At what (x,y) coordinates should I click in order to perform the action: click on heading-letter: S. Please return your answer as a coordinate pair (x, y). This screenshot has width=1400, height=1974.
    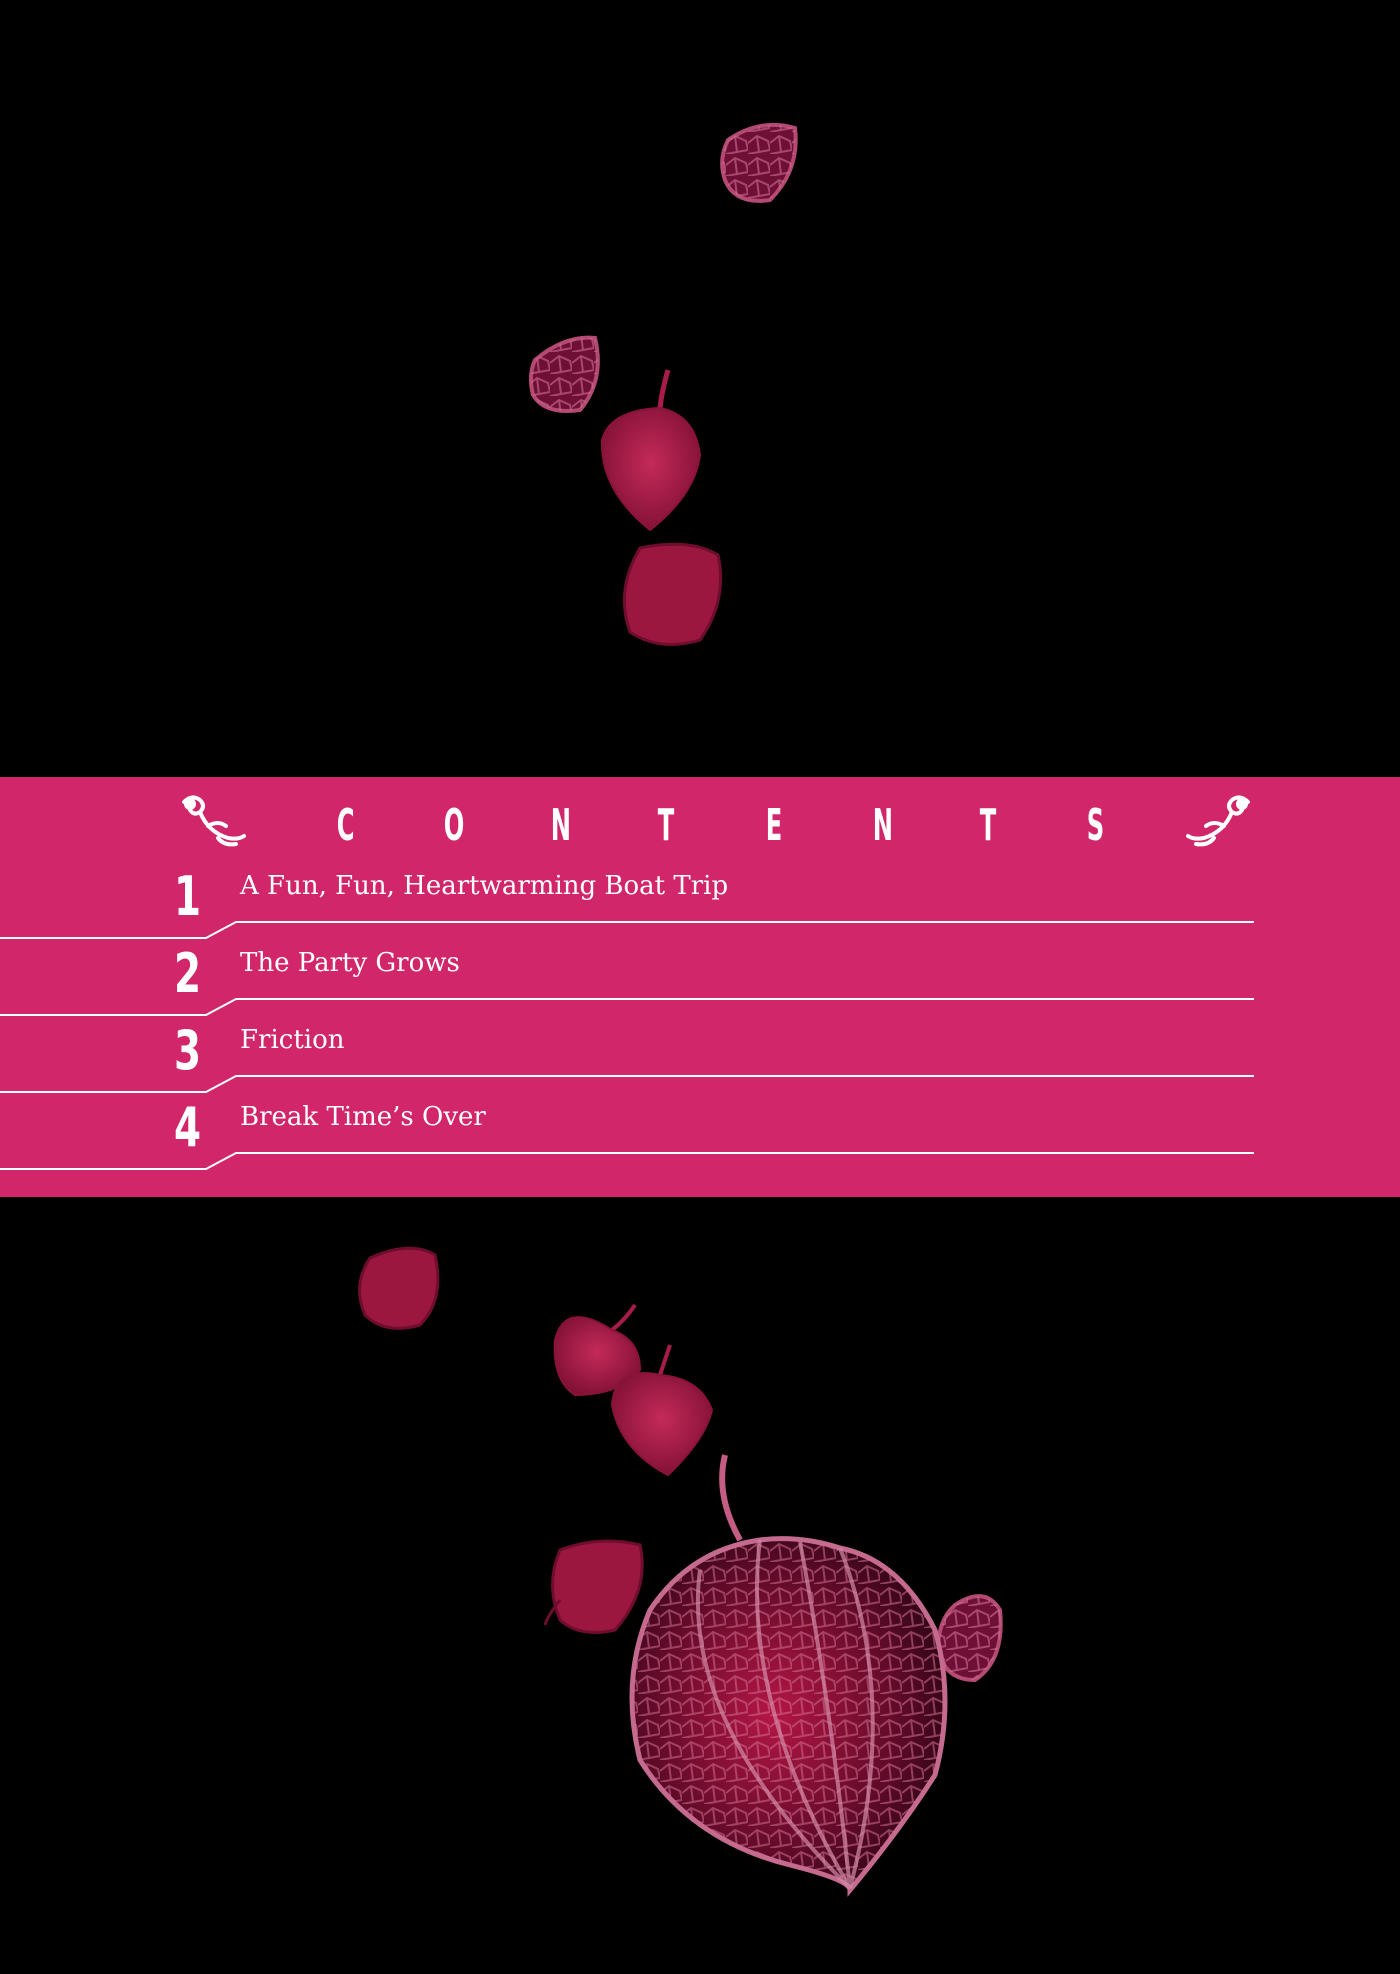
    Looking at the image, I should click on (1095, 825).